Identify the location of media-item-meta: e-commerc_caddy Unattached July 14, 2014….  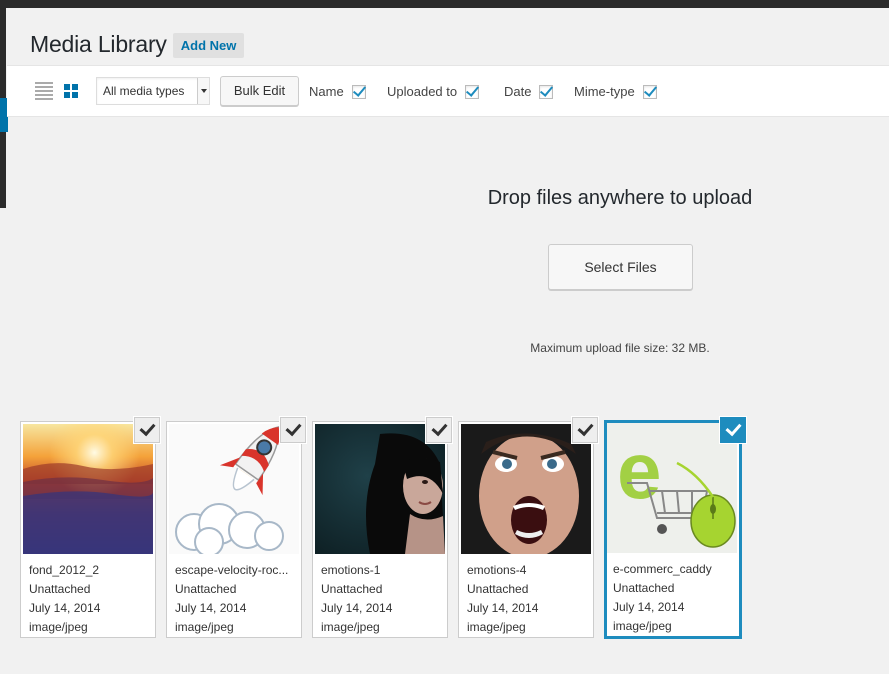
(662, 598).